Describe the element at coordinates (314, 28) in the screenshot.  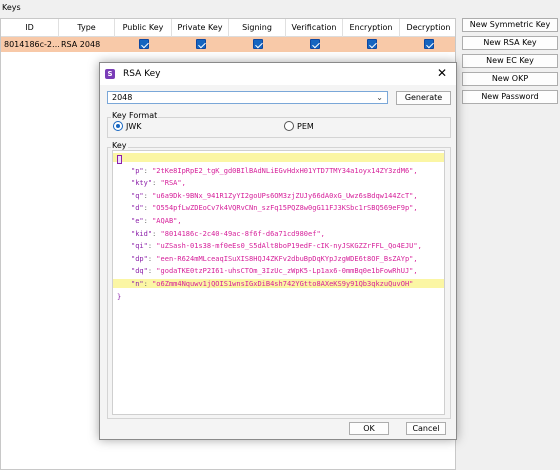
I see `column-header-verification: Verification` at that location.